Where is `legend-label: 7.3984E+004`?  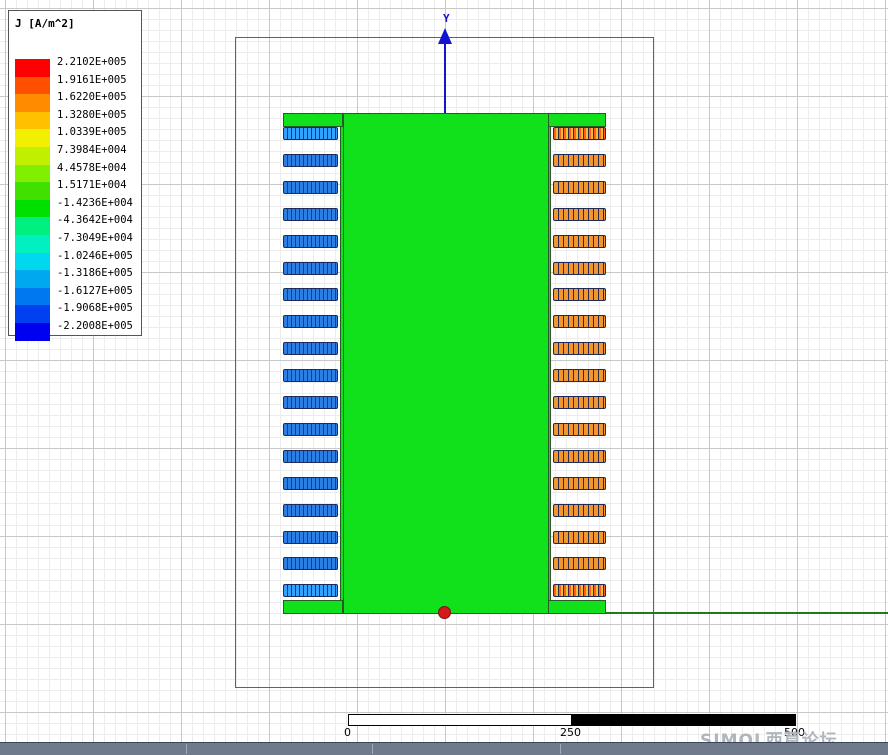
legend-label: 7.3984E+004 is located at coordinates (92, 150).